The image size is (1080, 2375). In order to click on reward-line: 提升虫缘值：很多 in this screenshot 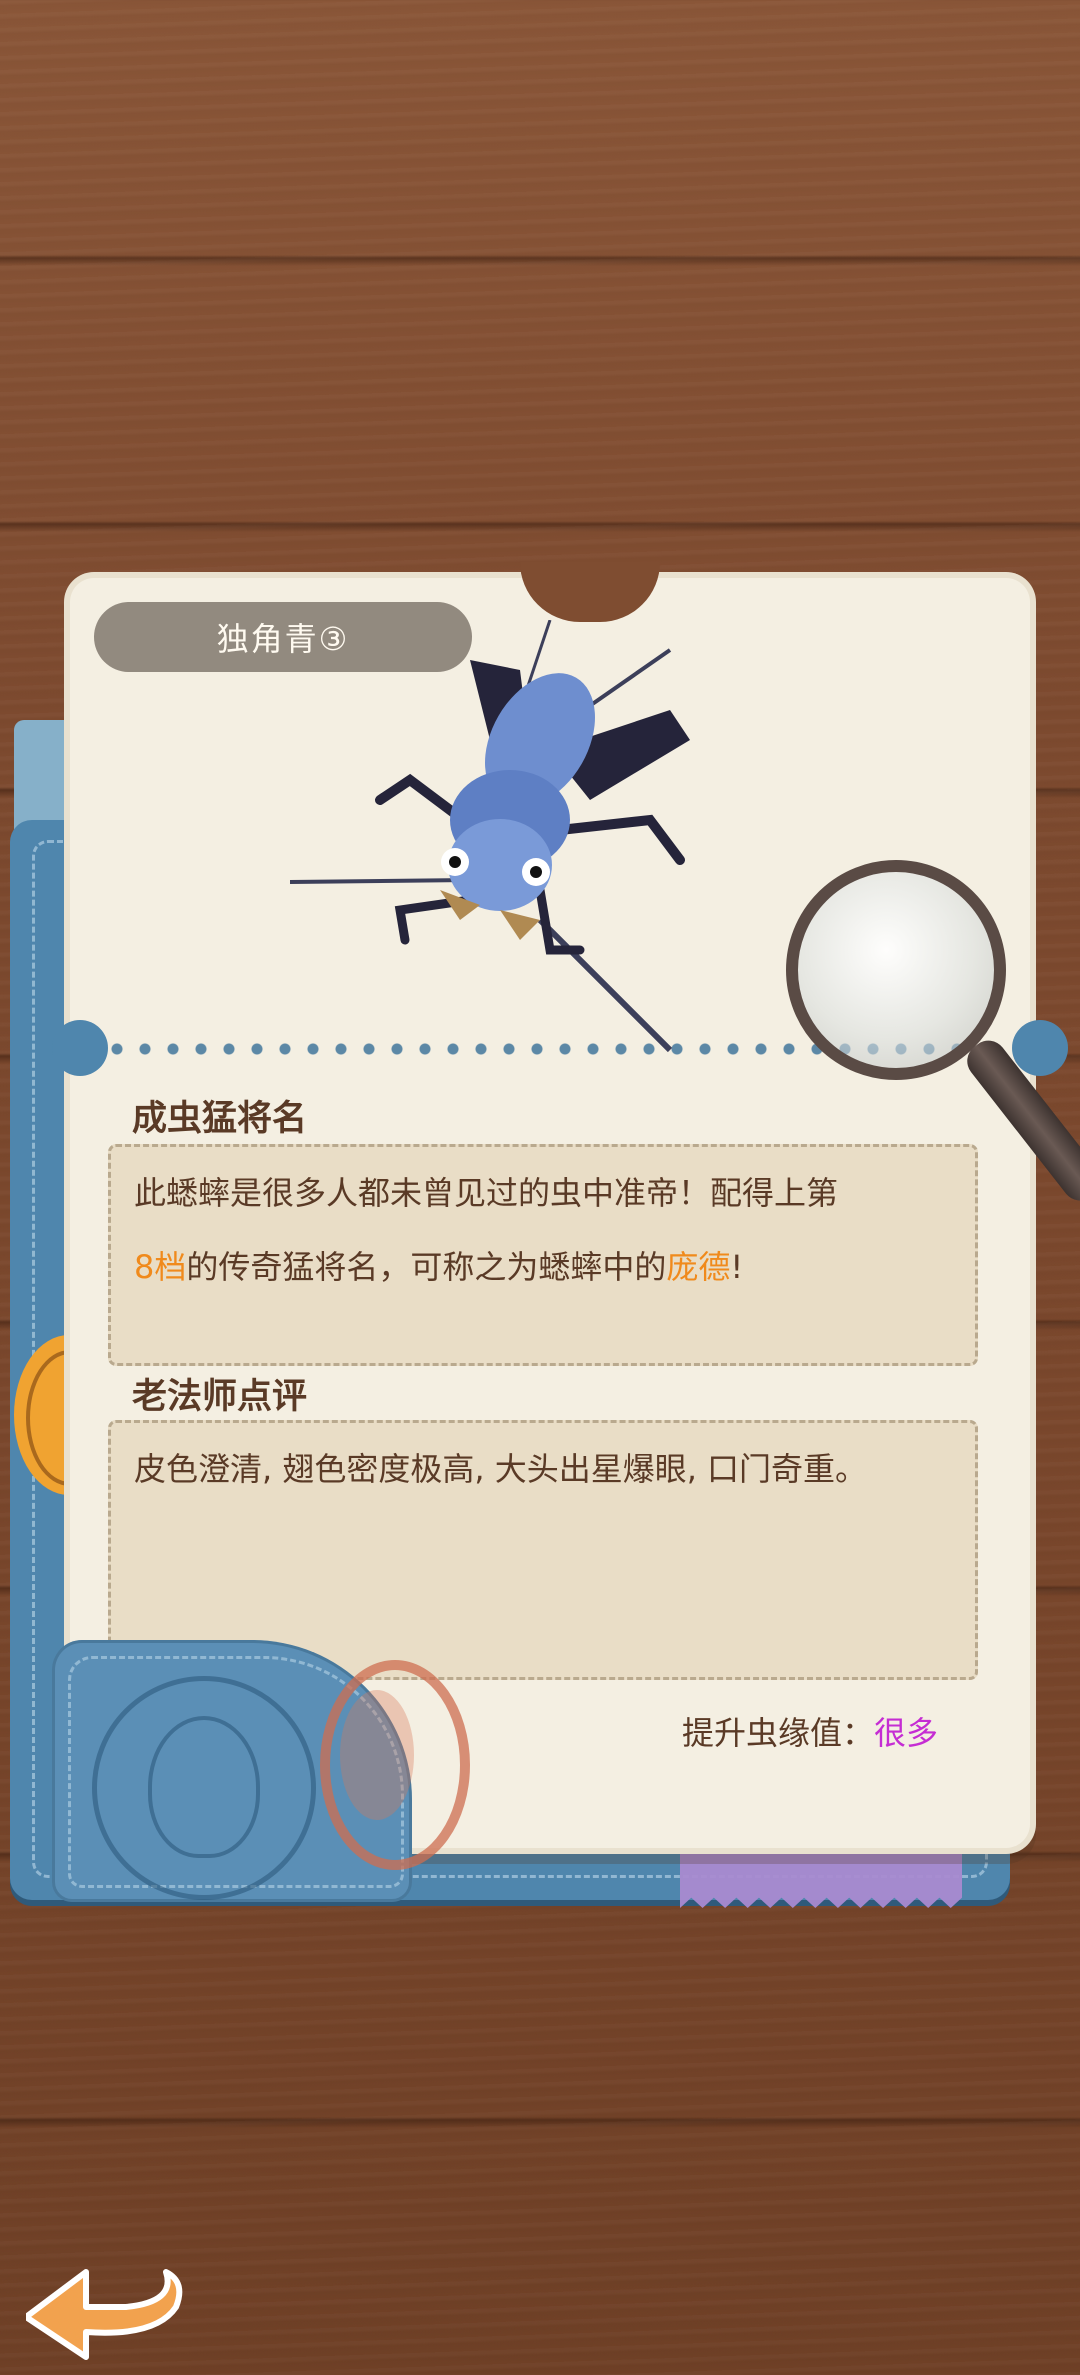, I will do `click(810, 1731)`.